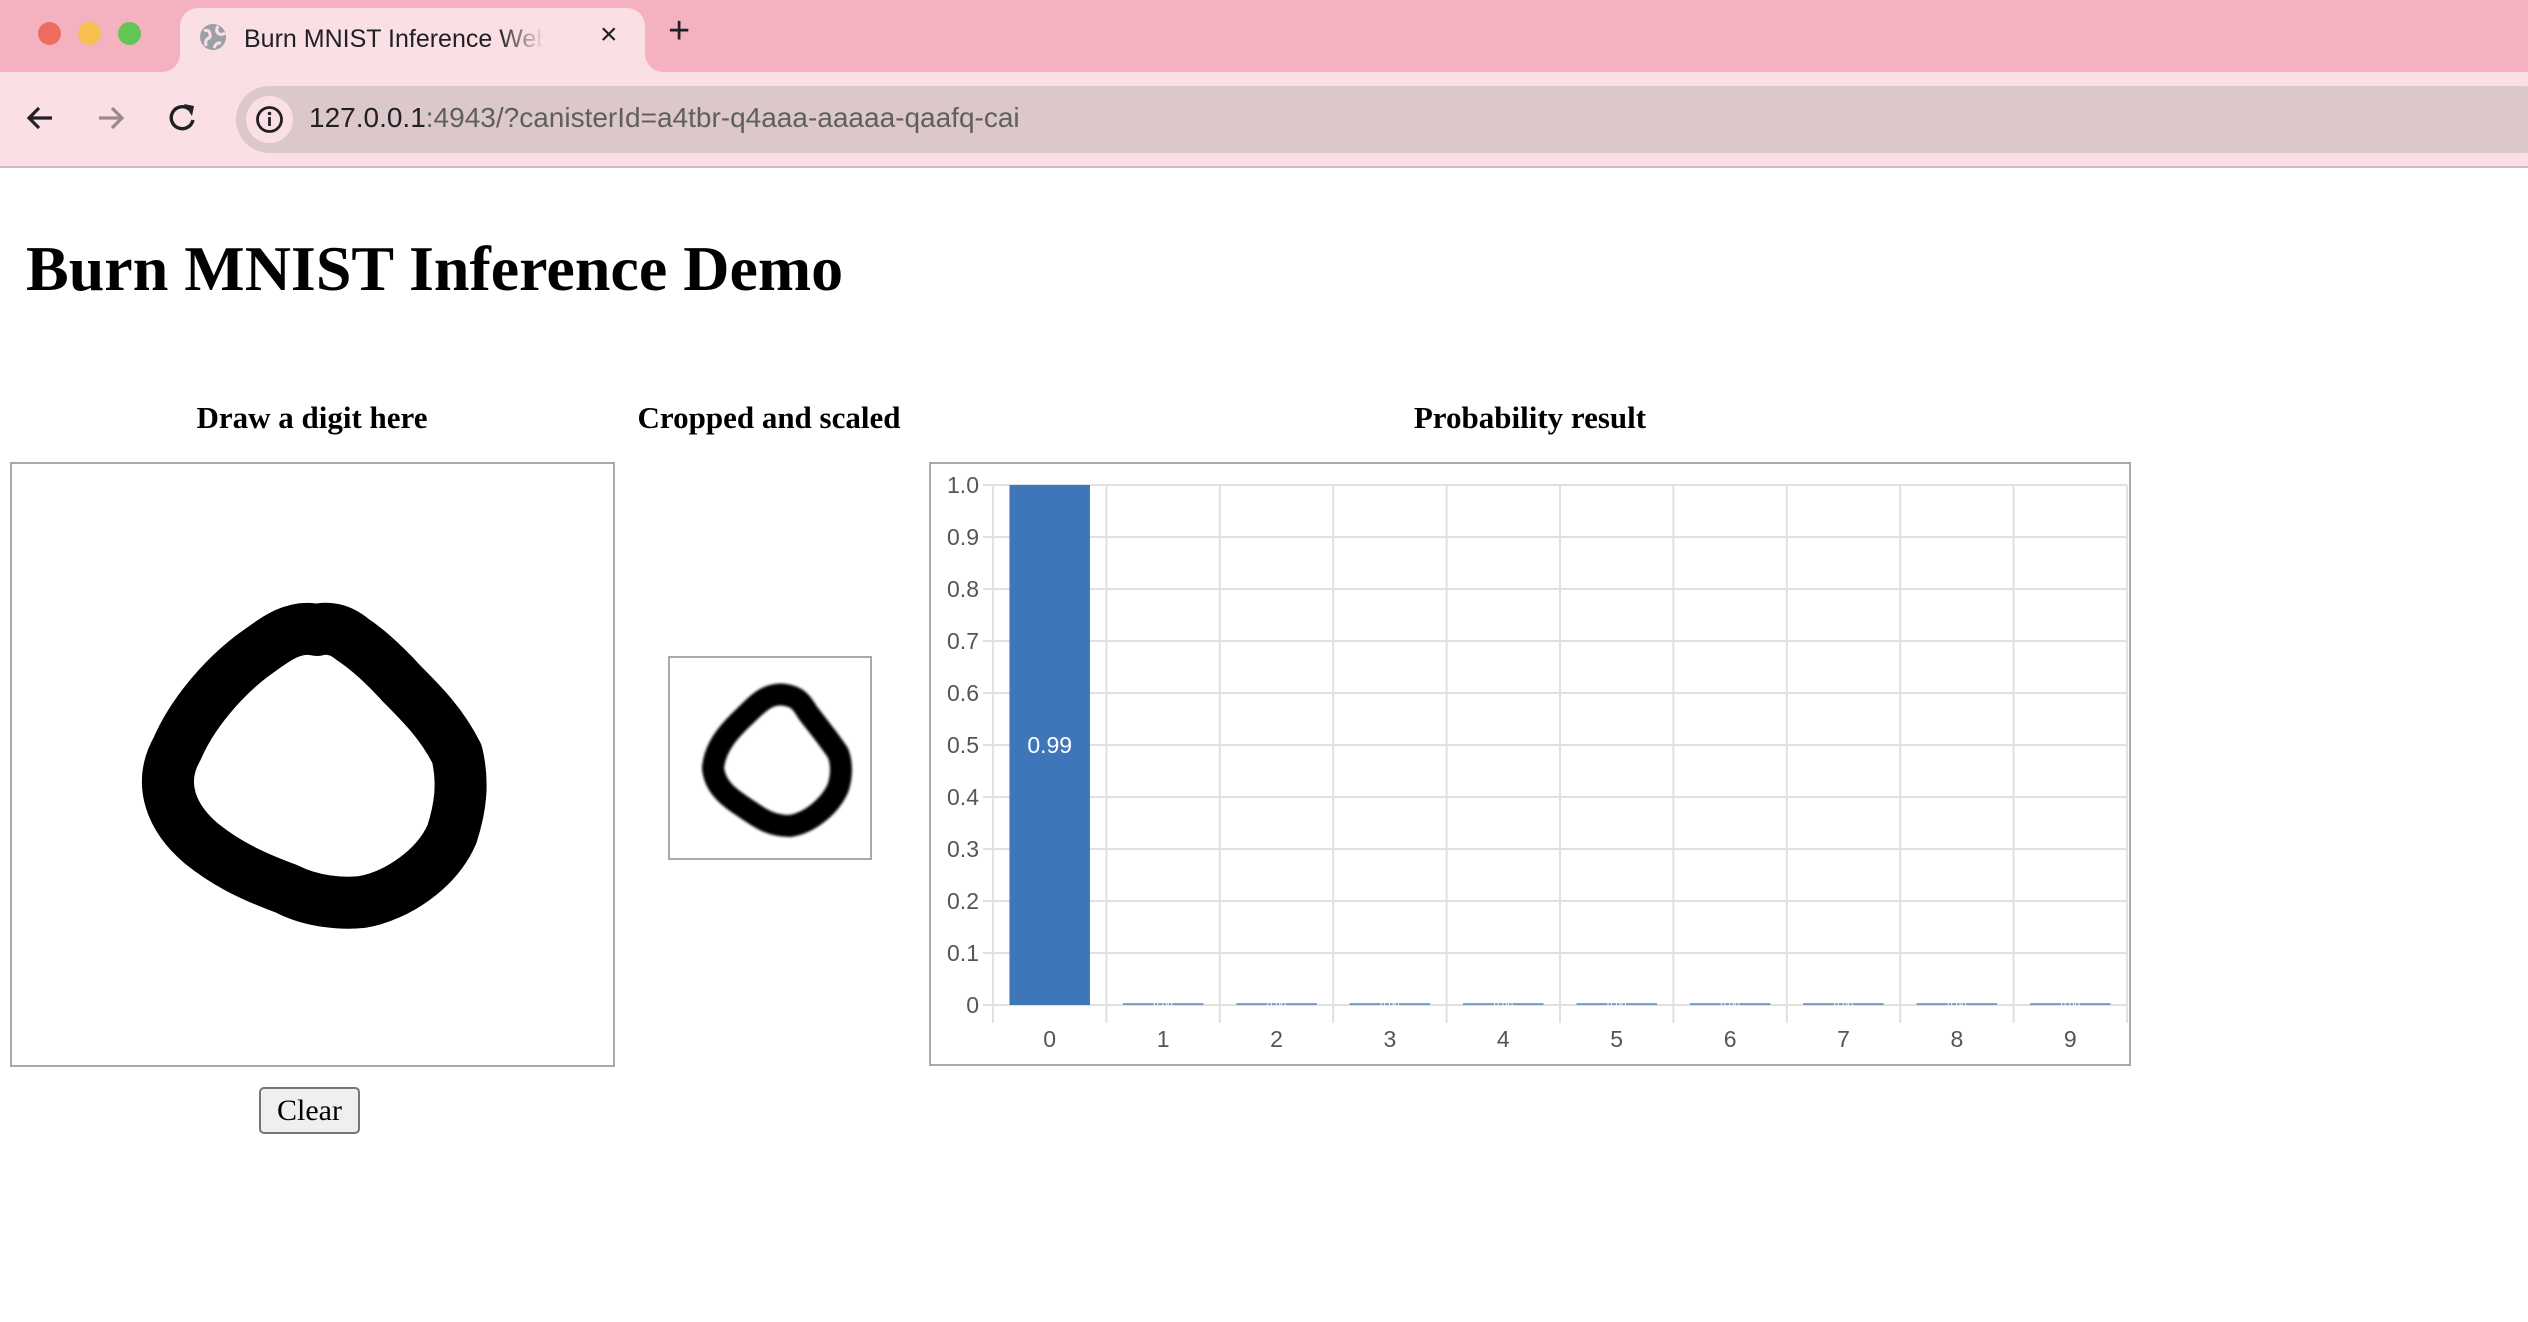 This screenshot has width=2528, height=1322. What do you see at coordinates (963, 693) in the screenshot?
I see `y-tick-label: 0.6` at bounding box center [963, 693].